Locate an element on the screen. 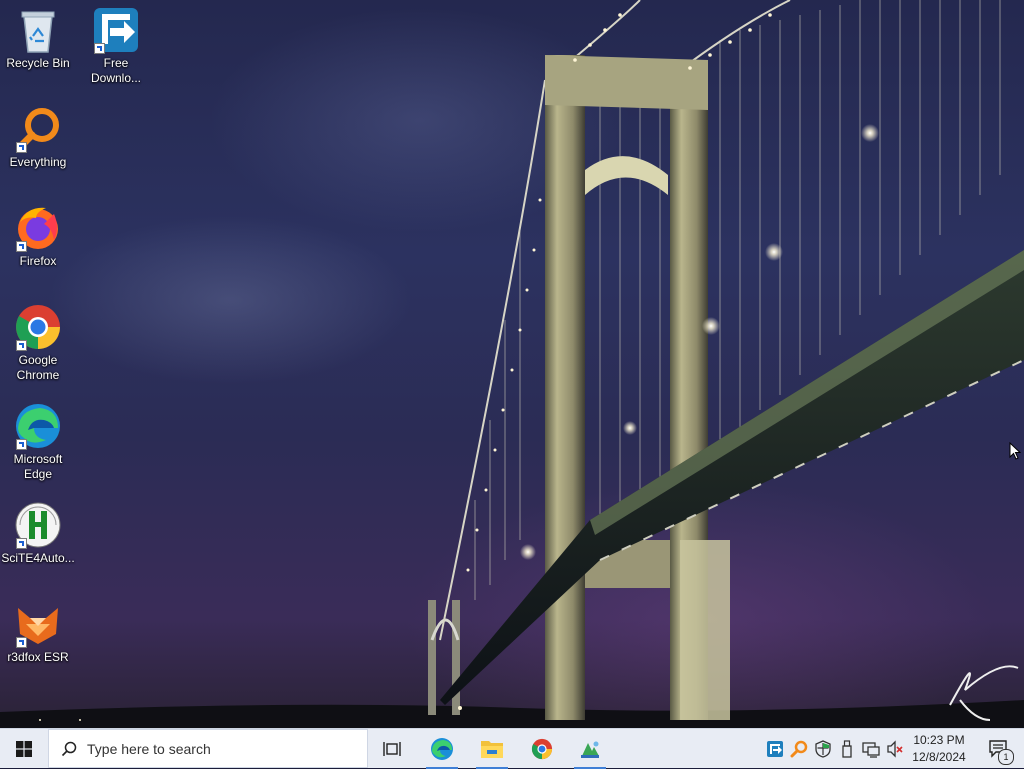 The width and height of the screenshot is (1024, 769). security-shield-icon is located at coordinates (823, 749).